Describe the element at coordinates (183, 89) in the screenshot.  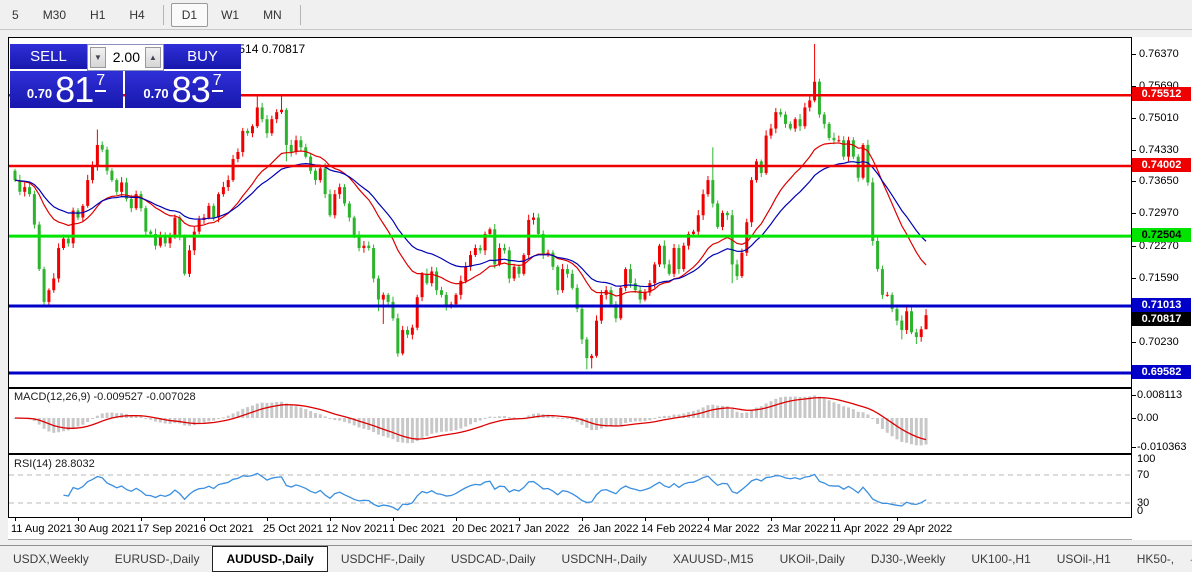
I see `buy-price-button: 0.70 83 7` at that location.